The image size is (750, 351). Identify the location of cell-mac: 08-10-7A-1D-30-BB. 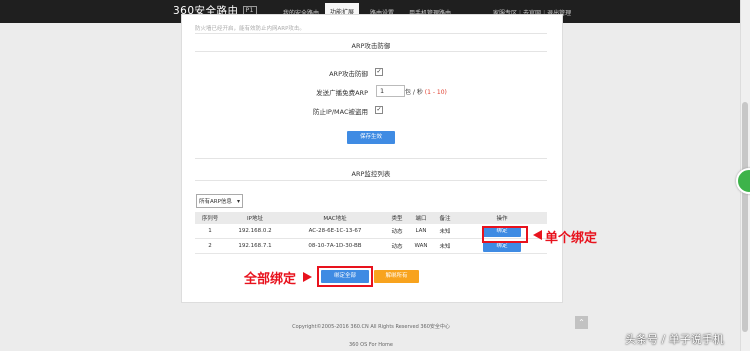
(335, 246).